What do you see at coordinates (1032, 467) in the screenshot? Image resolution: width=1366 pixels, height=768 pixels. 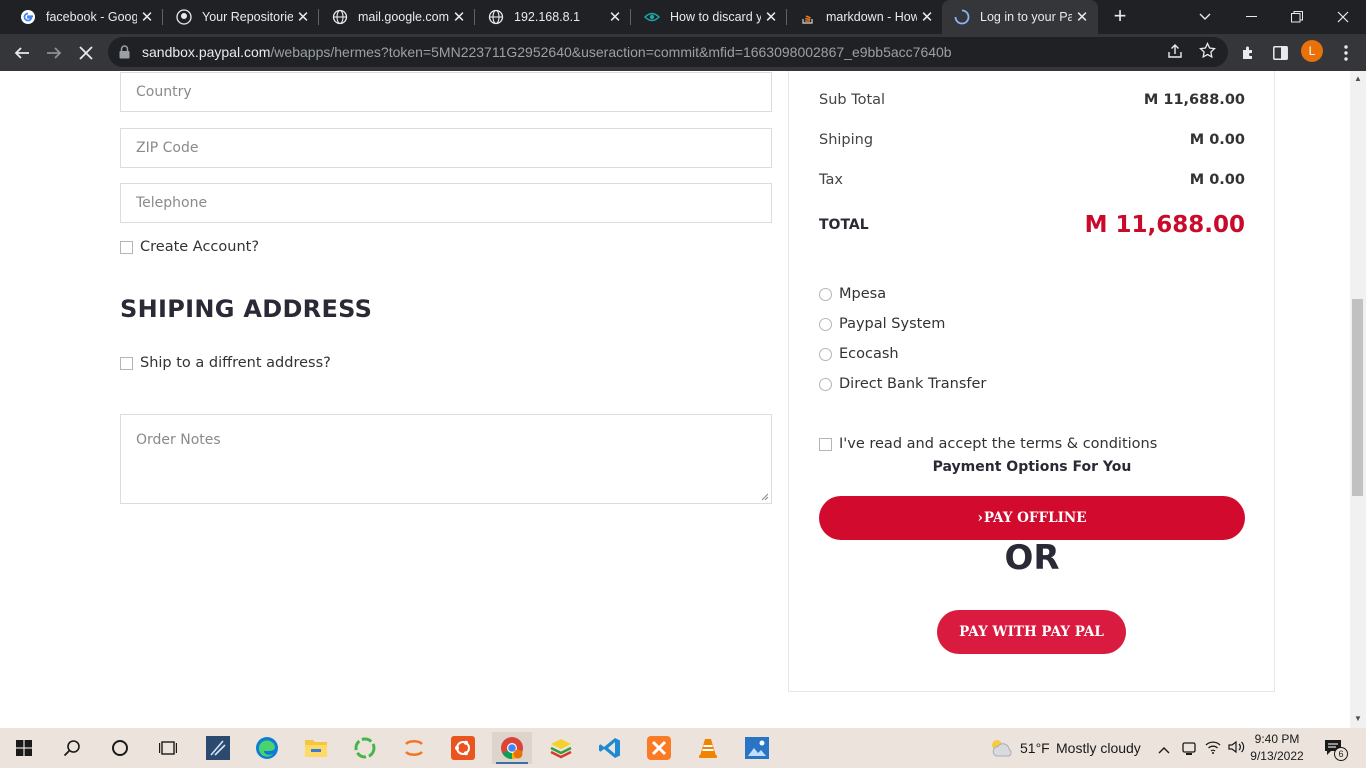 I see `payment-options-title: Payment Options For You` at bounding box center [1032, 467].